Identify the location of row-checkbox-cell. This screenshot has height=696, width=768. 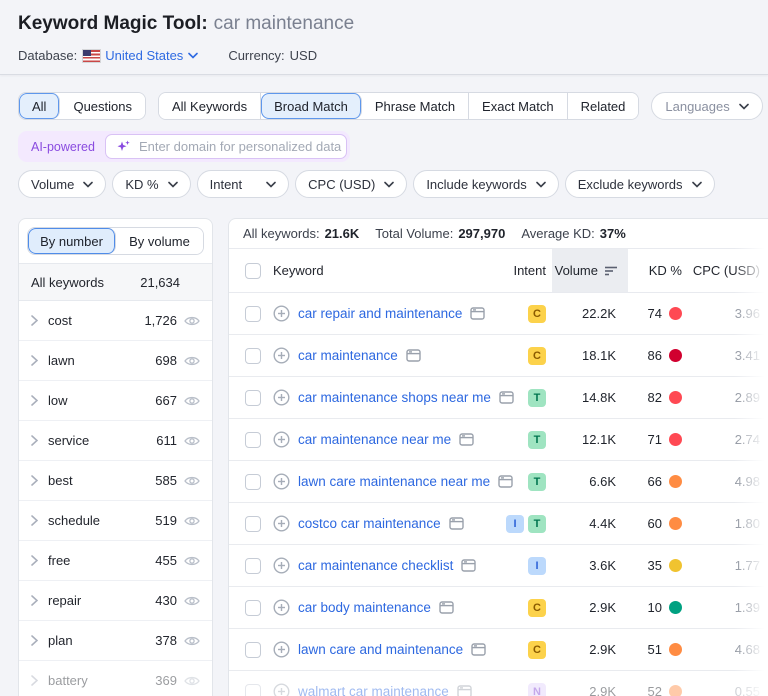
(251, 439).